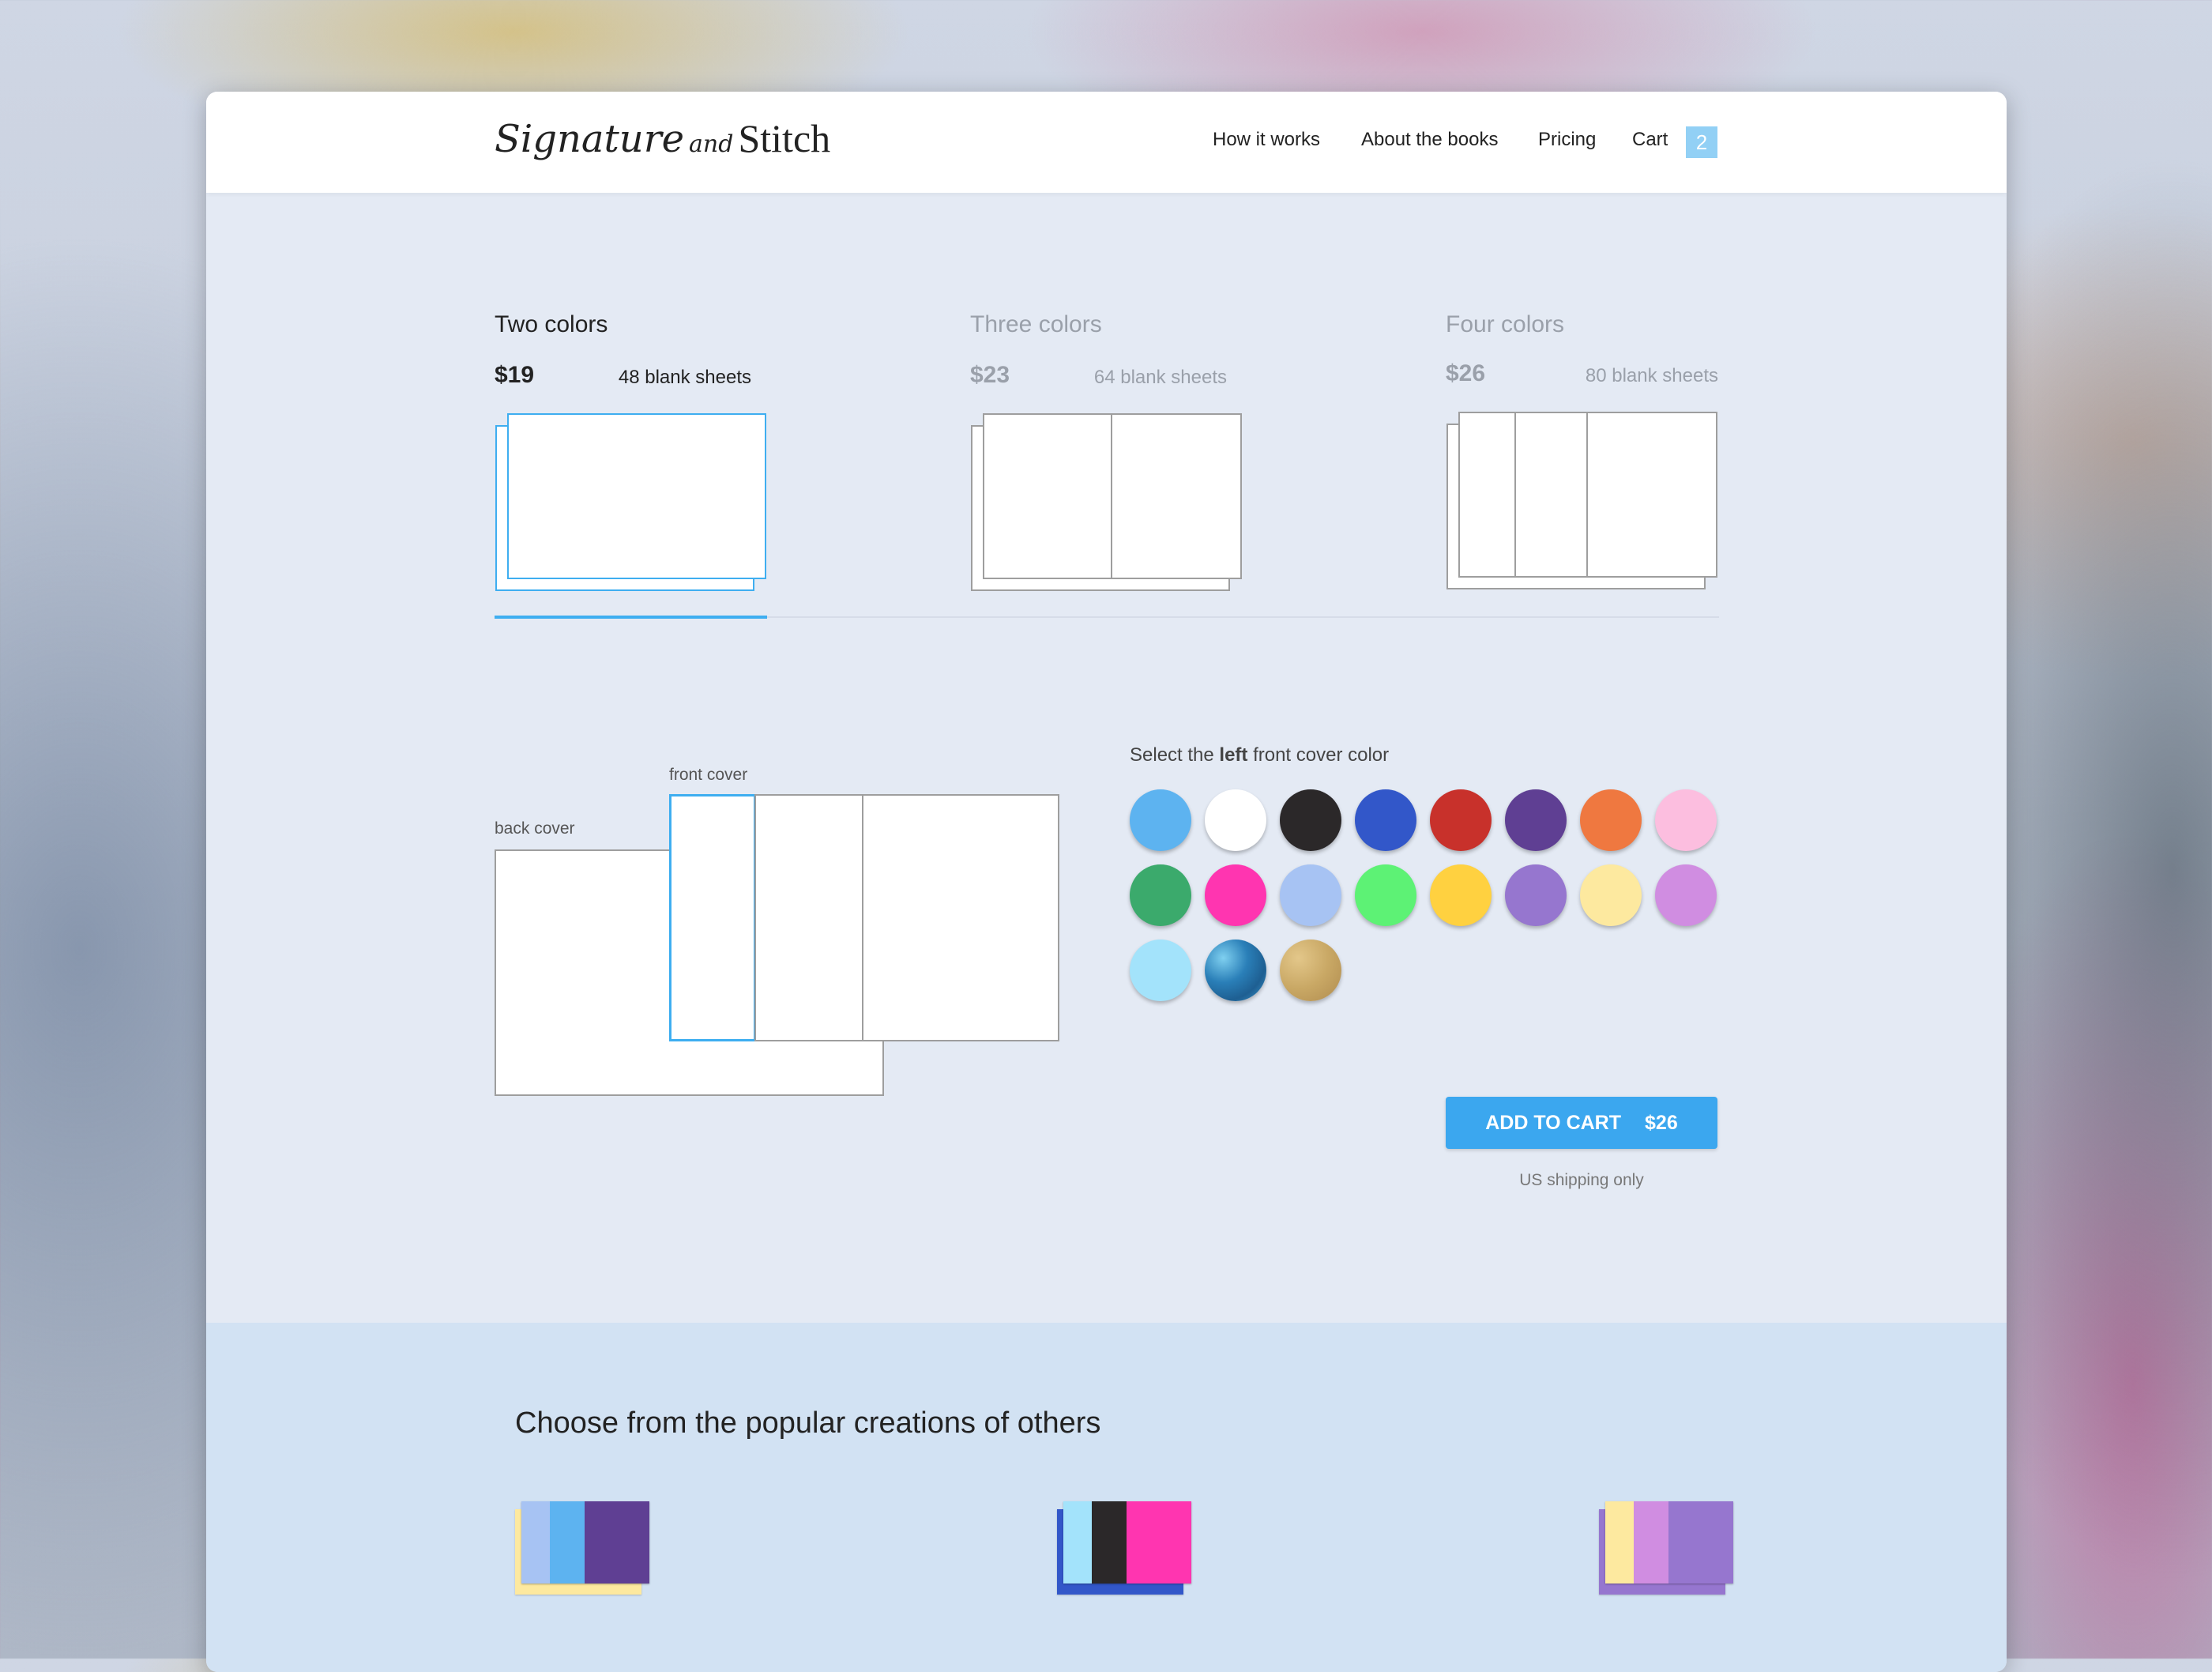 The image size is (2212, 1672). What do you see at coordinates (1662, 1122) in the screenshot?
I see `add-to-cart-price: $26` at bounding box center [1662, 1122].